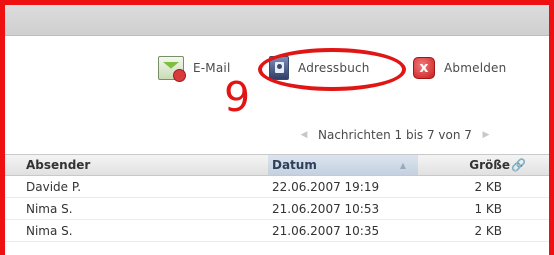 The image size is (554, 255). I want to click on cell-date: 22.06.2007 19:19, so click(326, 186).